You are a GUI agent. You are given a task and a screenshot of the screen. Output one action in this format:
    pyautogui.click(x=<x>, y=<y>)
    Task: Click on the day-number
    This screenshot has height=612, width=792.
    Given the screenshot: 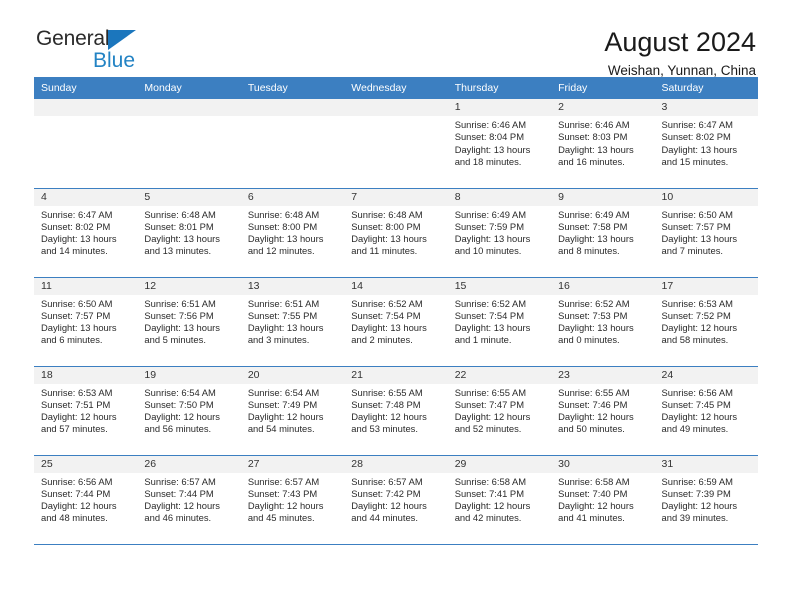 What is the action you would take?
    pyautogui.click(x=86, y=107)
    